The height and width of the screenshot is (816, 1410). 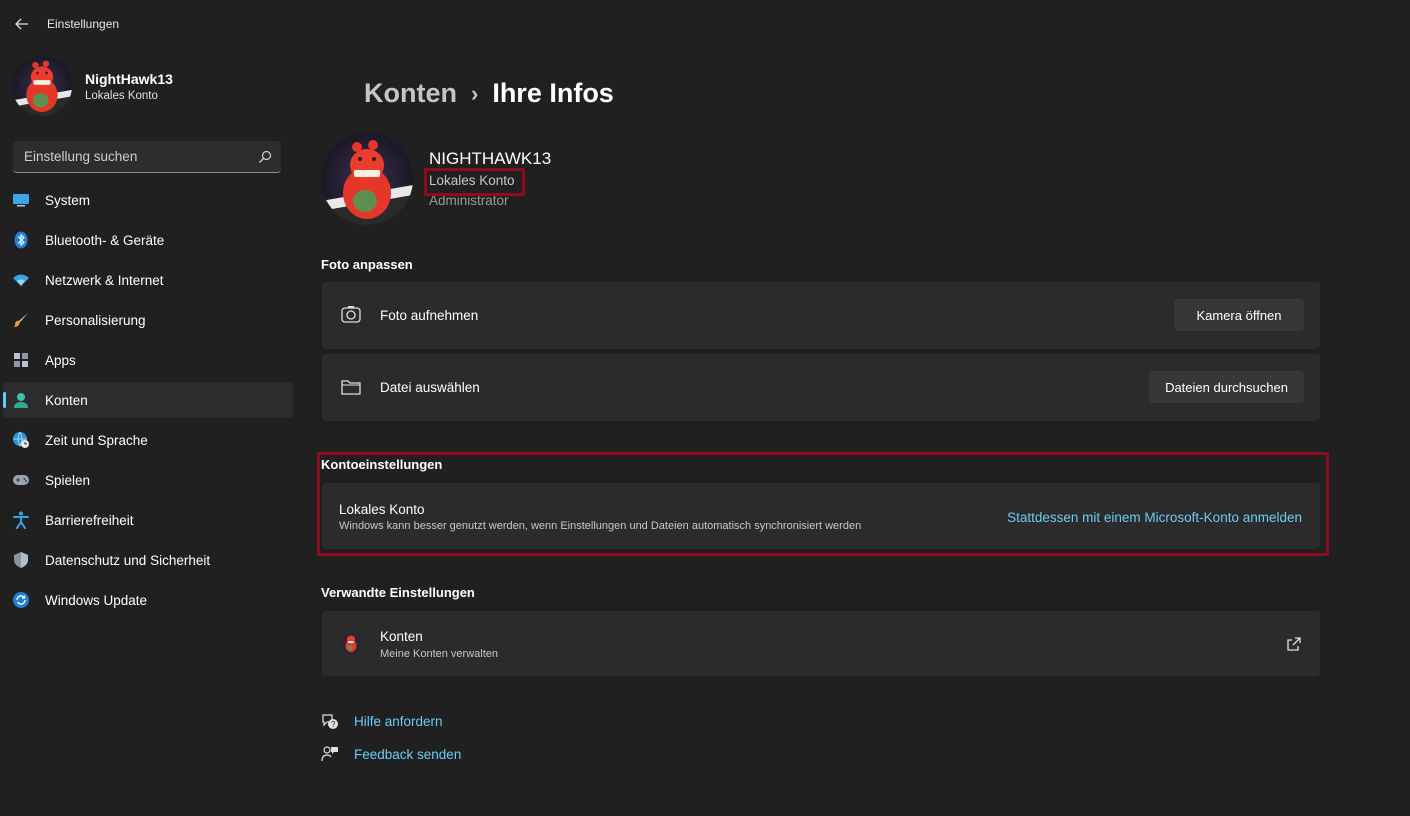 I want to click on chevron-right-icon: ›, so click(x=474, y=93).